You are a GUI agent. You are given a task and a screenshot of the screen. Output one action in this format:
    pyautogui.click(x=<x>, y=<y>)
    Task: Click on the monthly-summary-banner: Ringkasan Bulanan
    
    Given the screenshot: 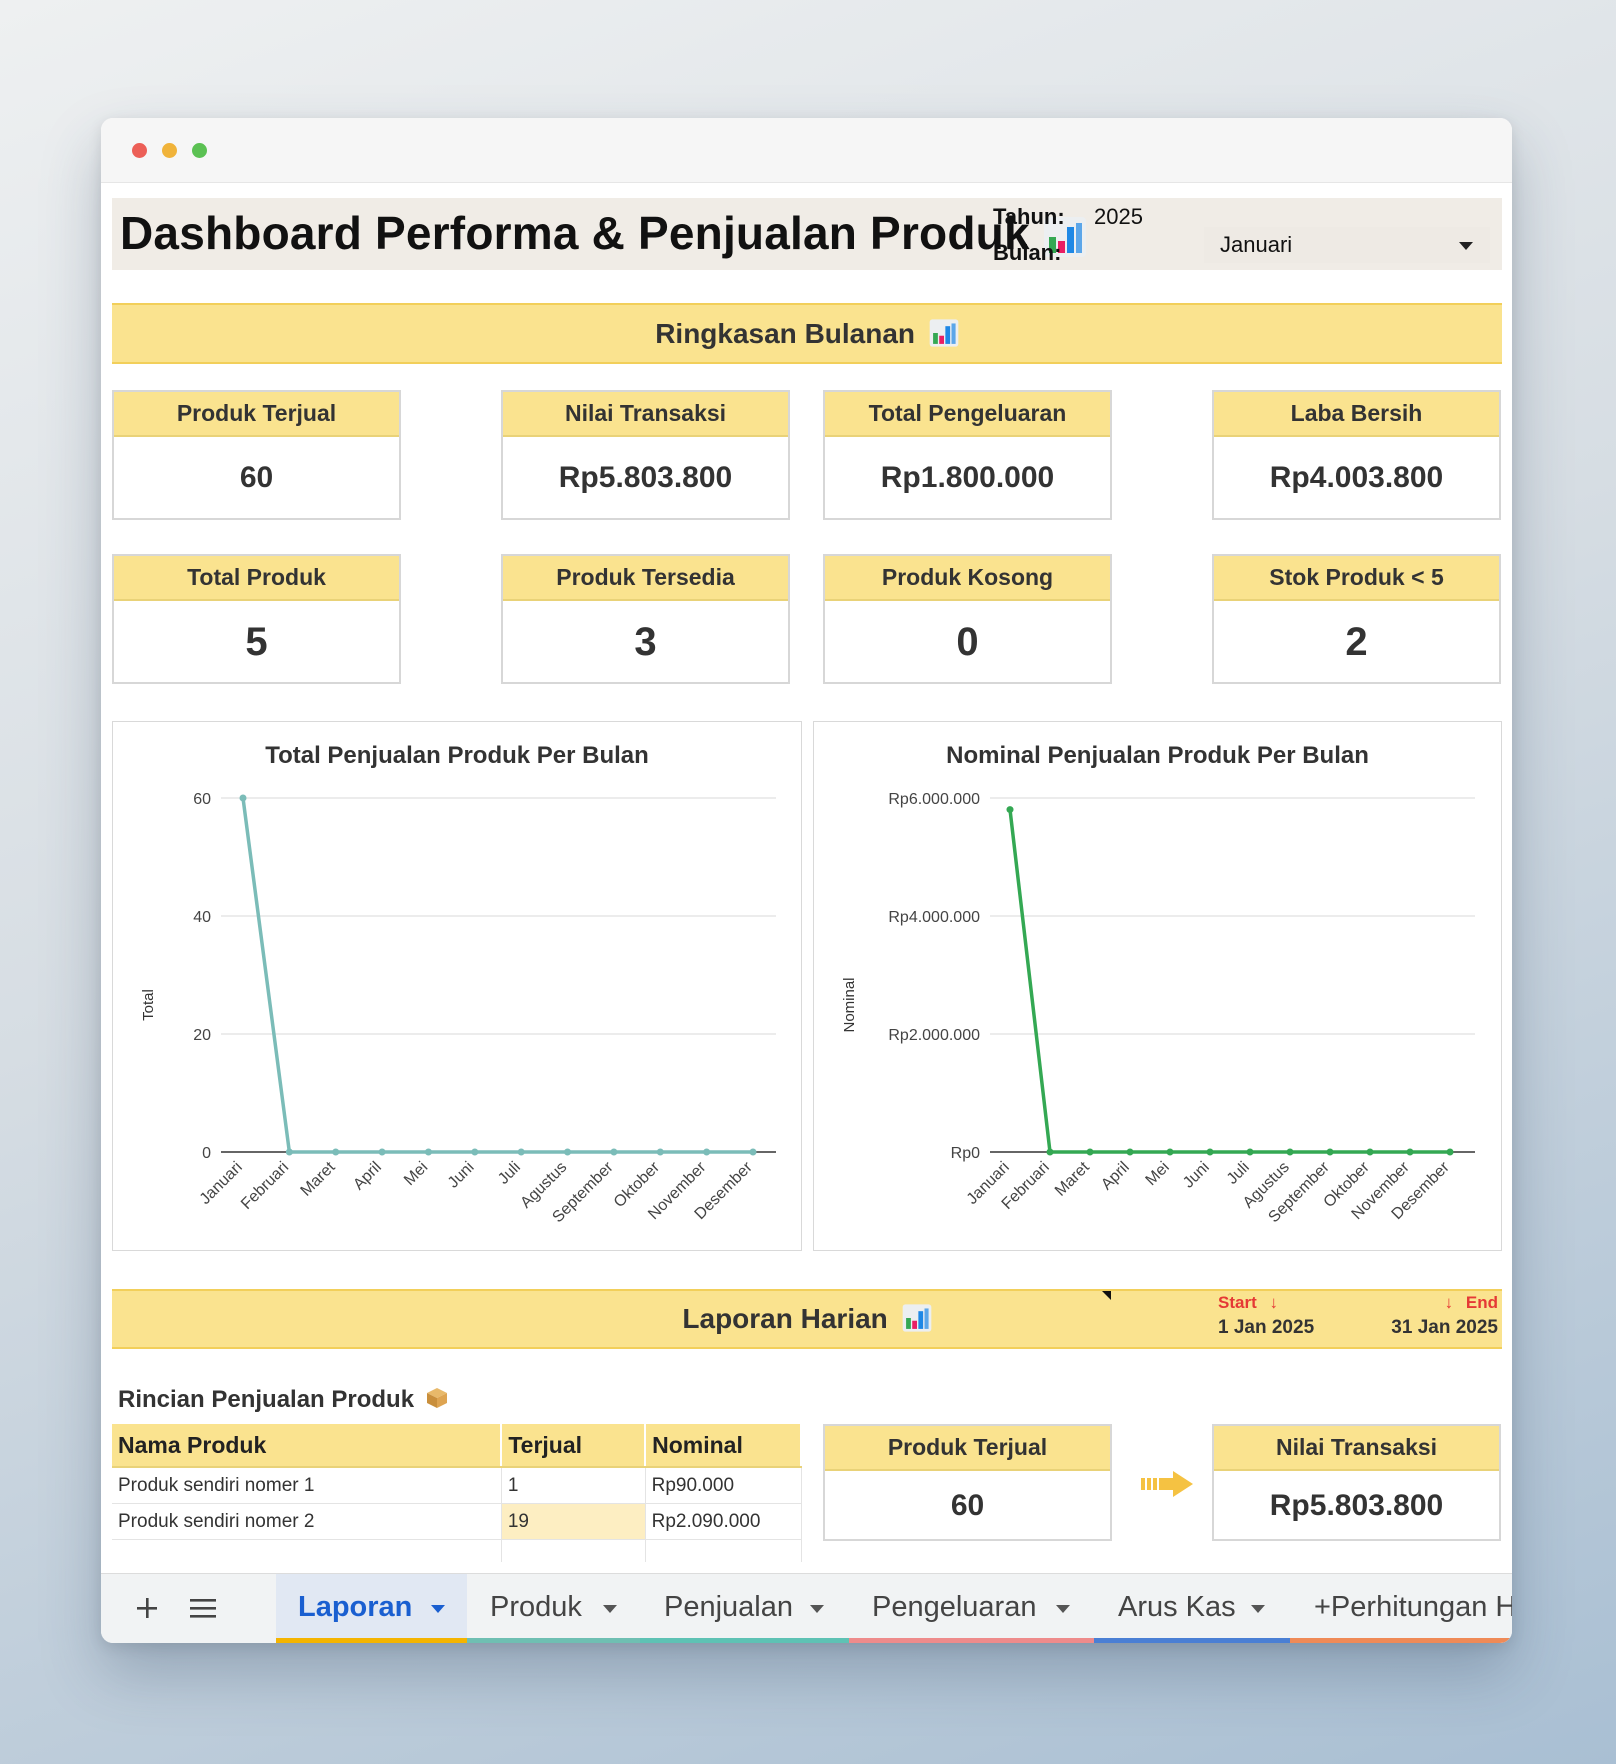 What is the action you would take?
    pyautogui.click(x=807, y=333)
    